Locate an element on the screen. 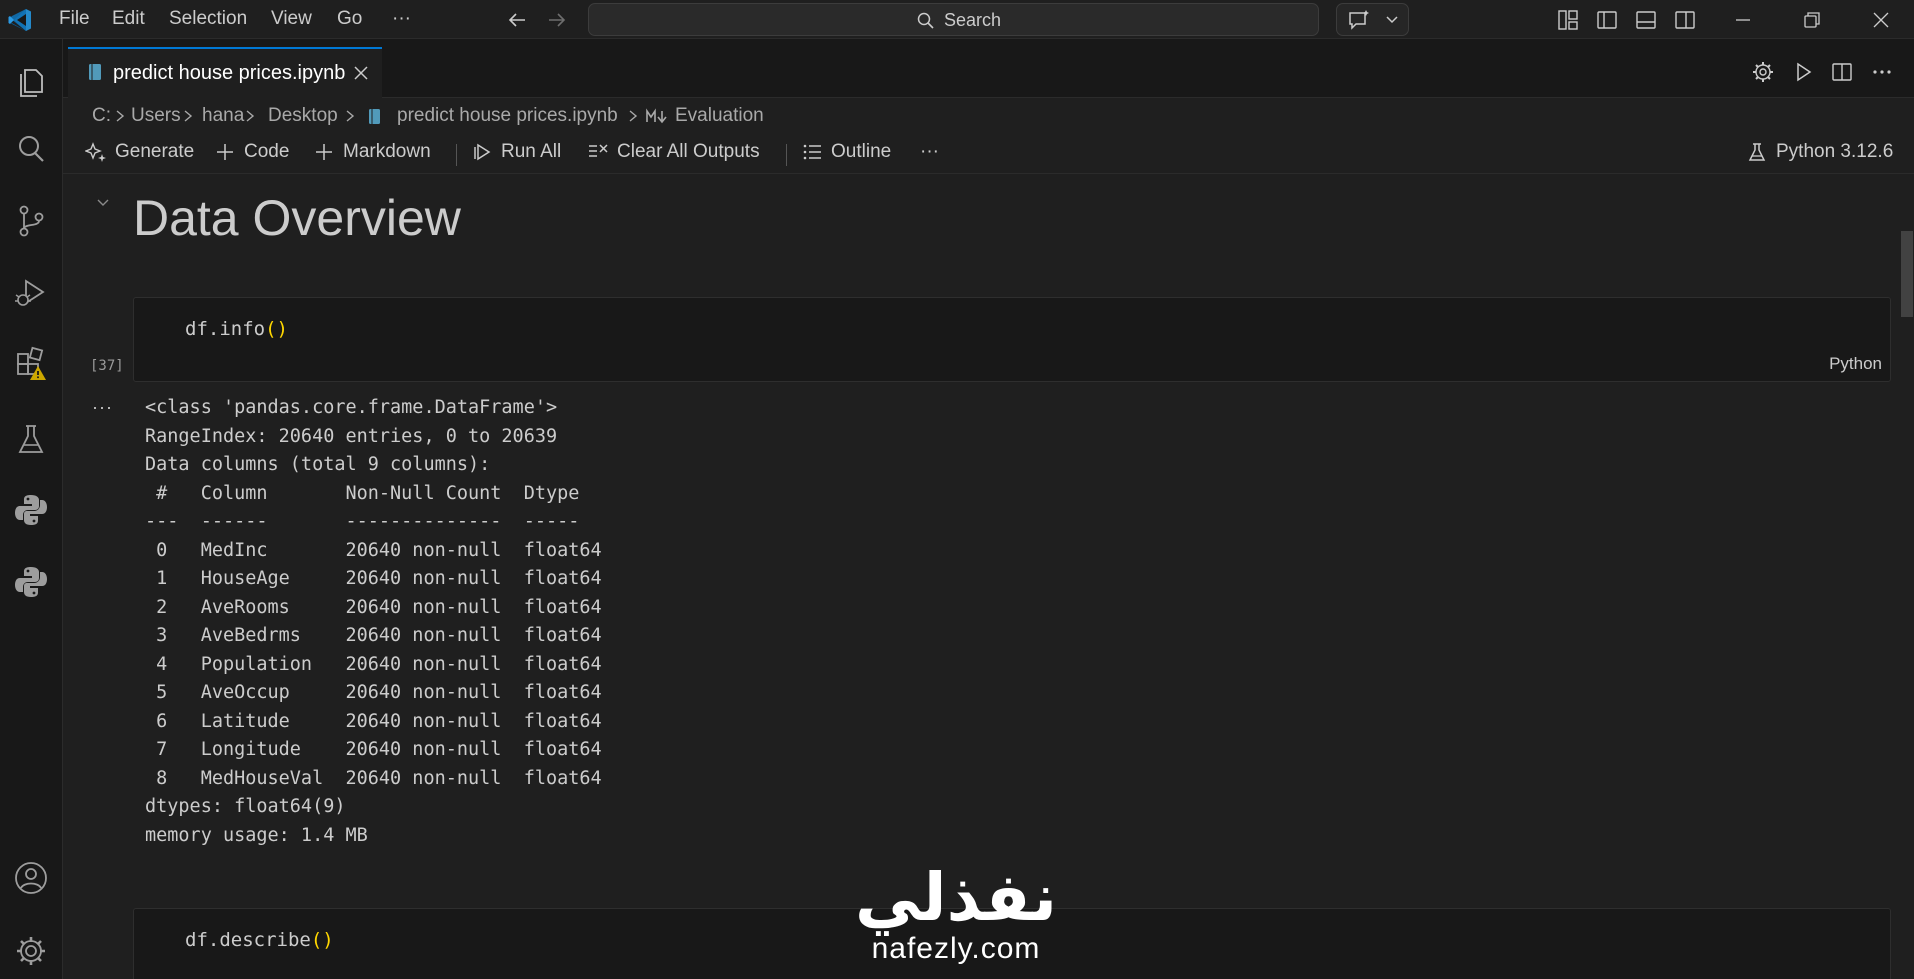 This screenshot has width=1914, height=979. watermark: نفذلي nafezly.com is located at coordinates (956, 914).